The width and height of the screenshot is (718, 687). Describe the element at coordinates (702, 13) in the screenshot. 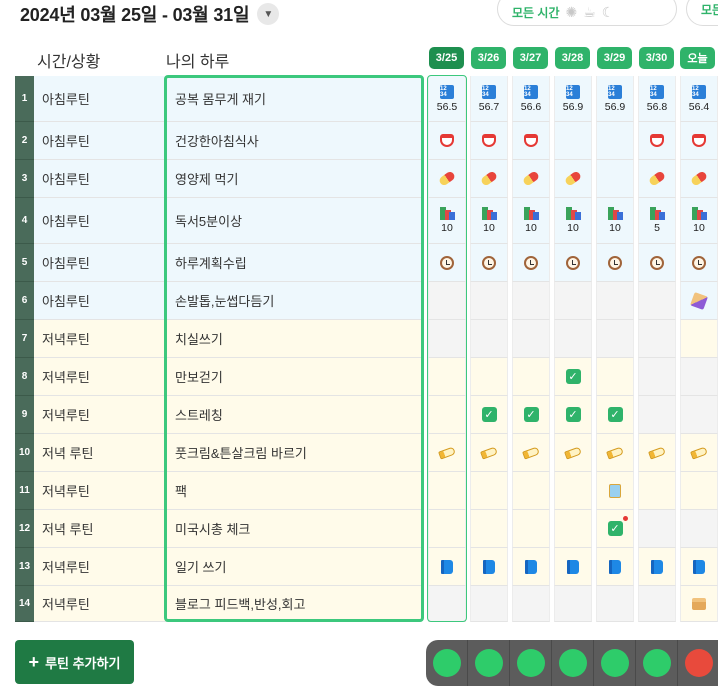

I see `secondary-filter-button: 모든` at that location.